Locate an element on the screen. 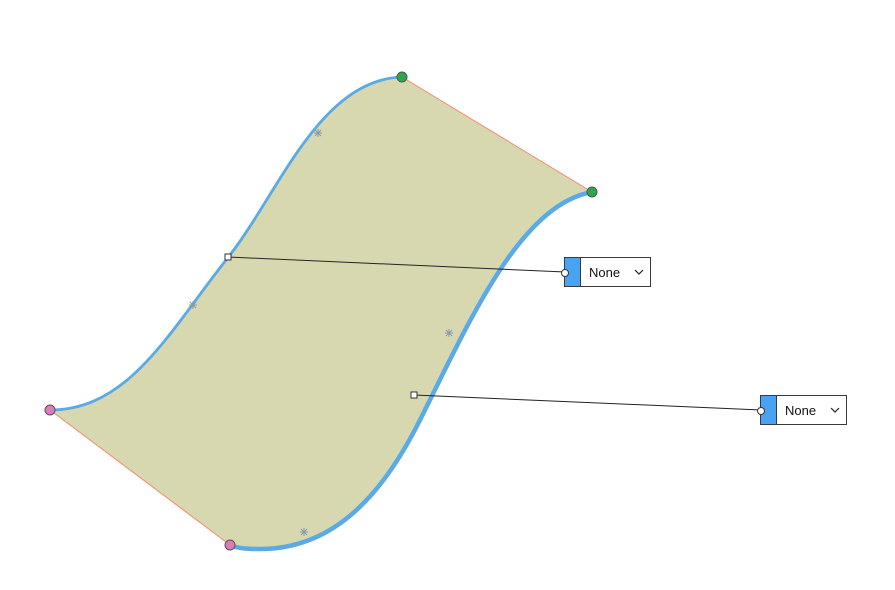  start-point-left is located at coordinates (50, 410).